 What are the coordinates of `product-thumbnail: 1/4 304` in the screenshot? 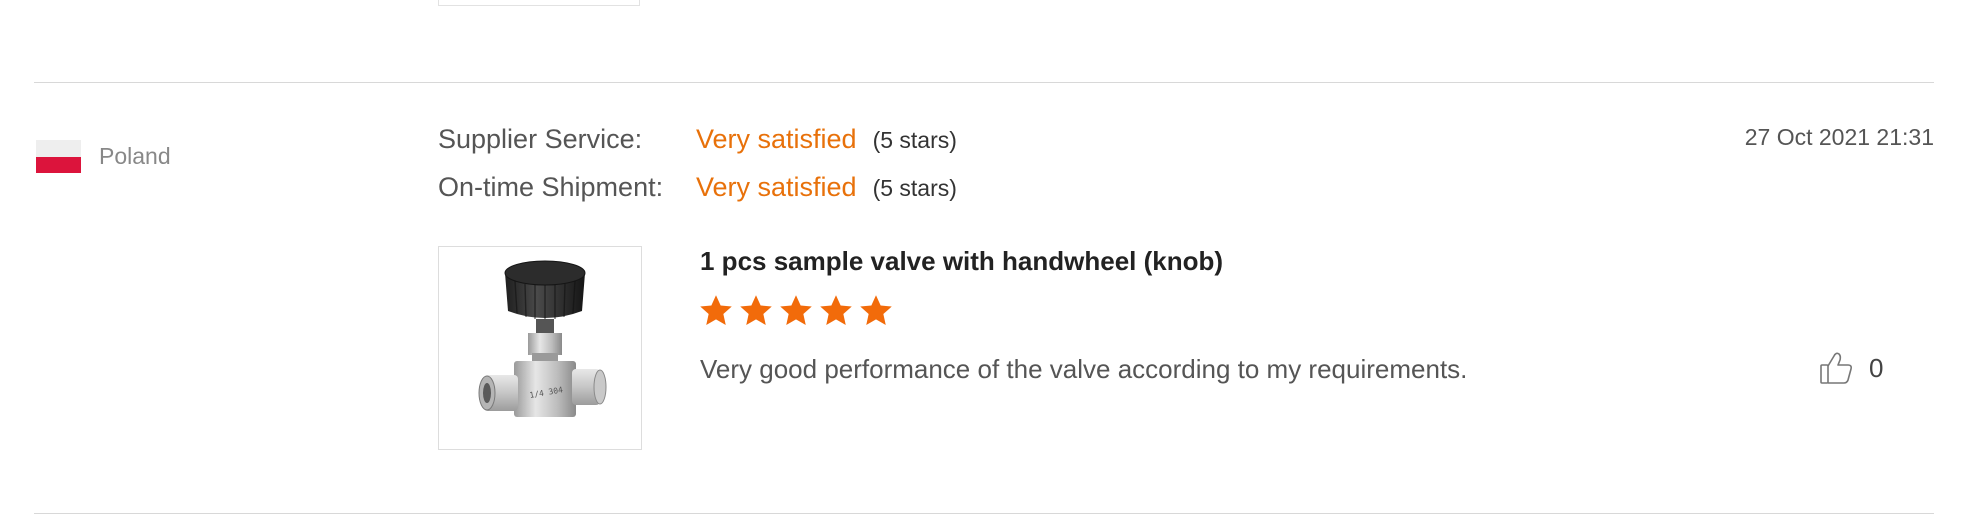 It's located at (540, 348).